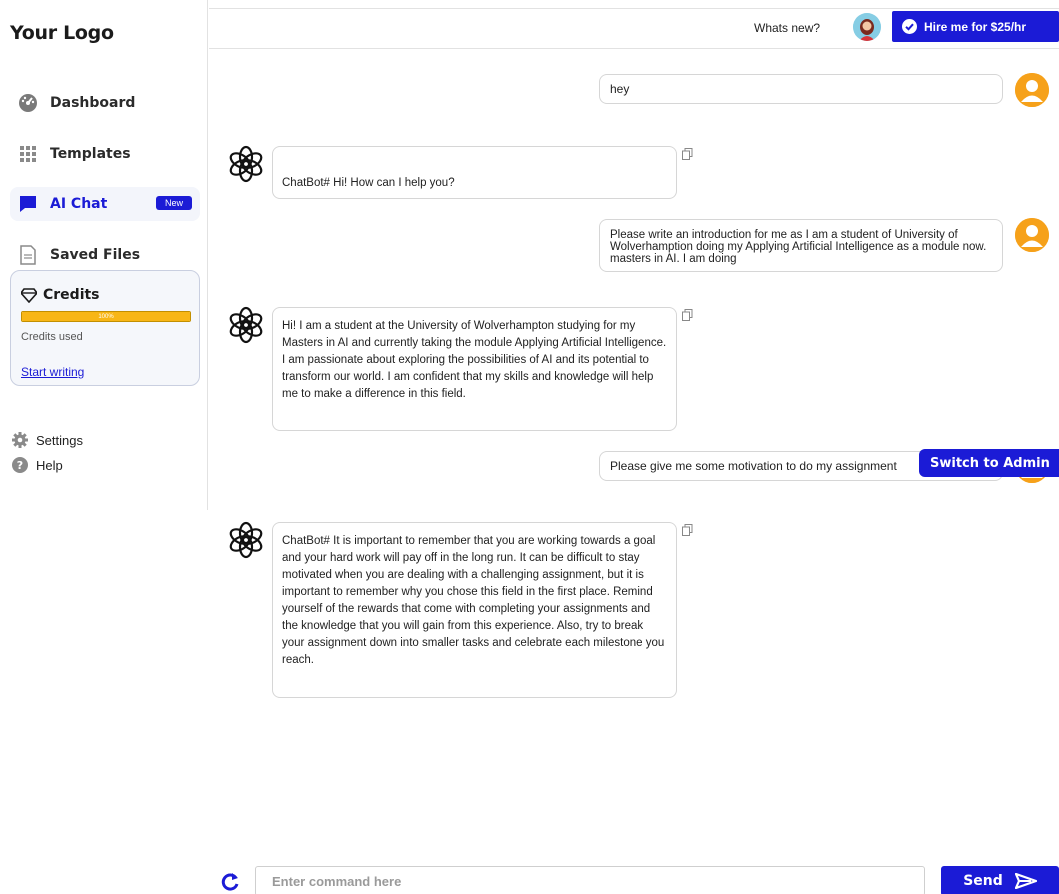 Image resolution: width=1059 pixels, height=894 pixels. I want to click on whats-new-link: Whats new?, so click(787, 28).